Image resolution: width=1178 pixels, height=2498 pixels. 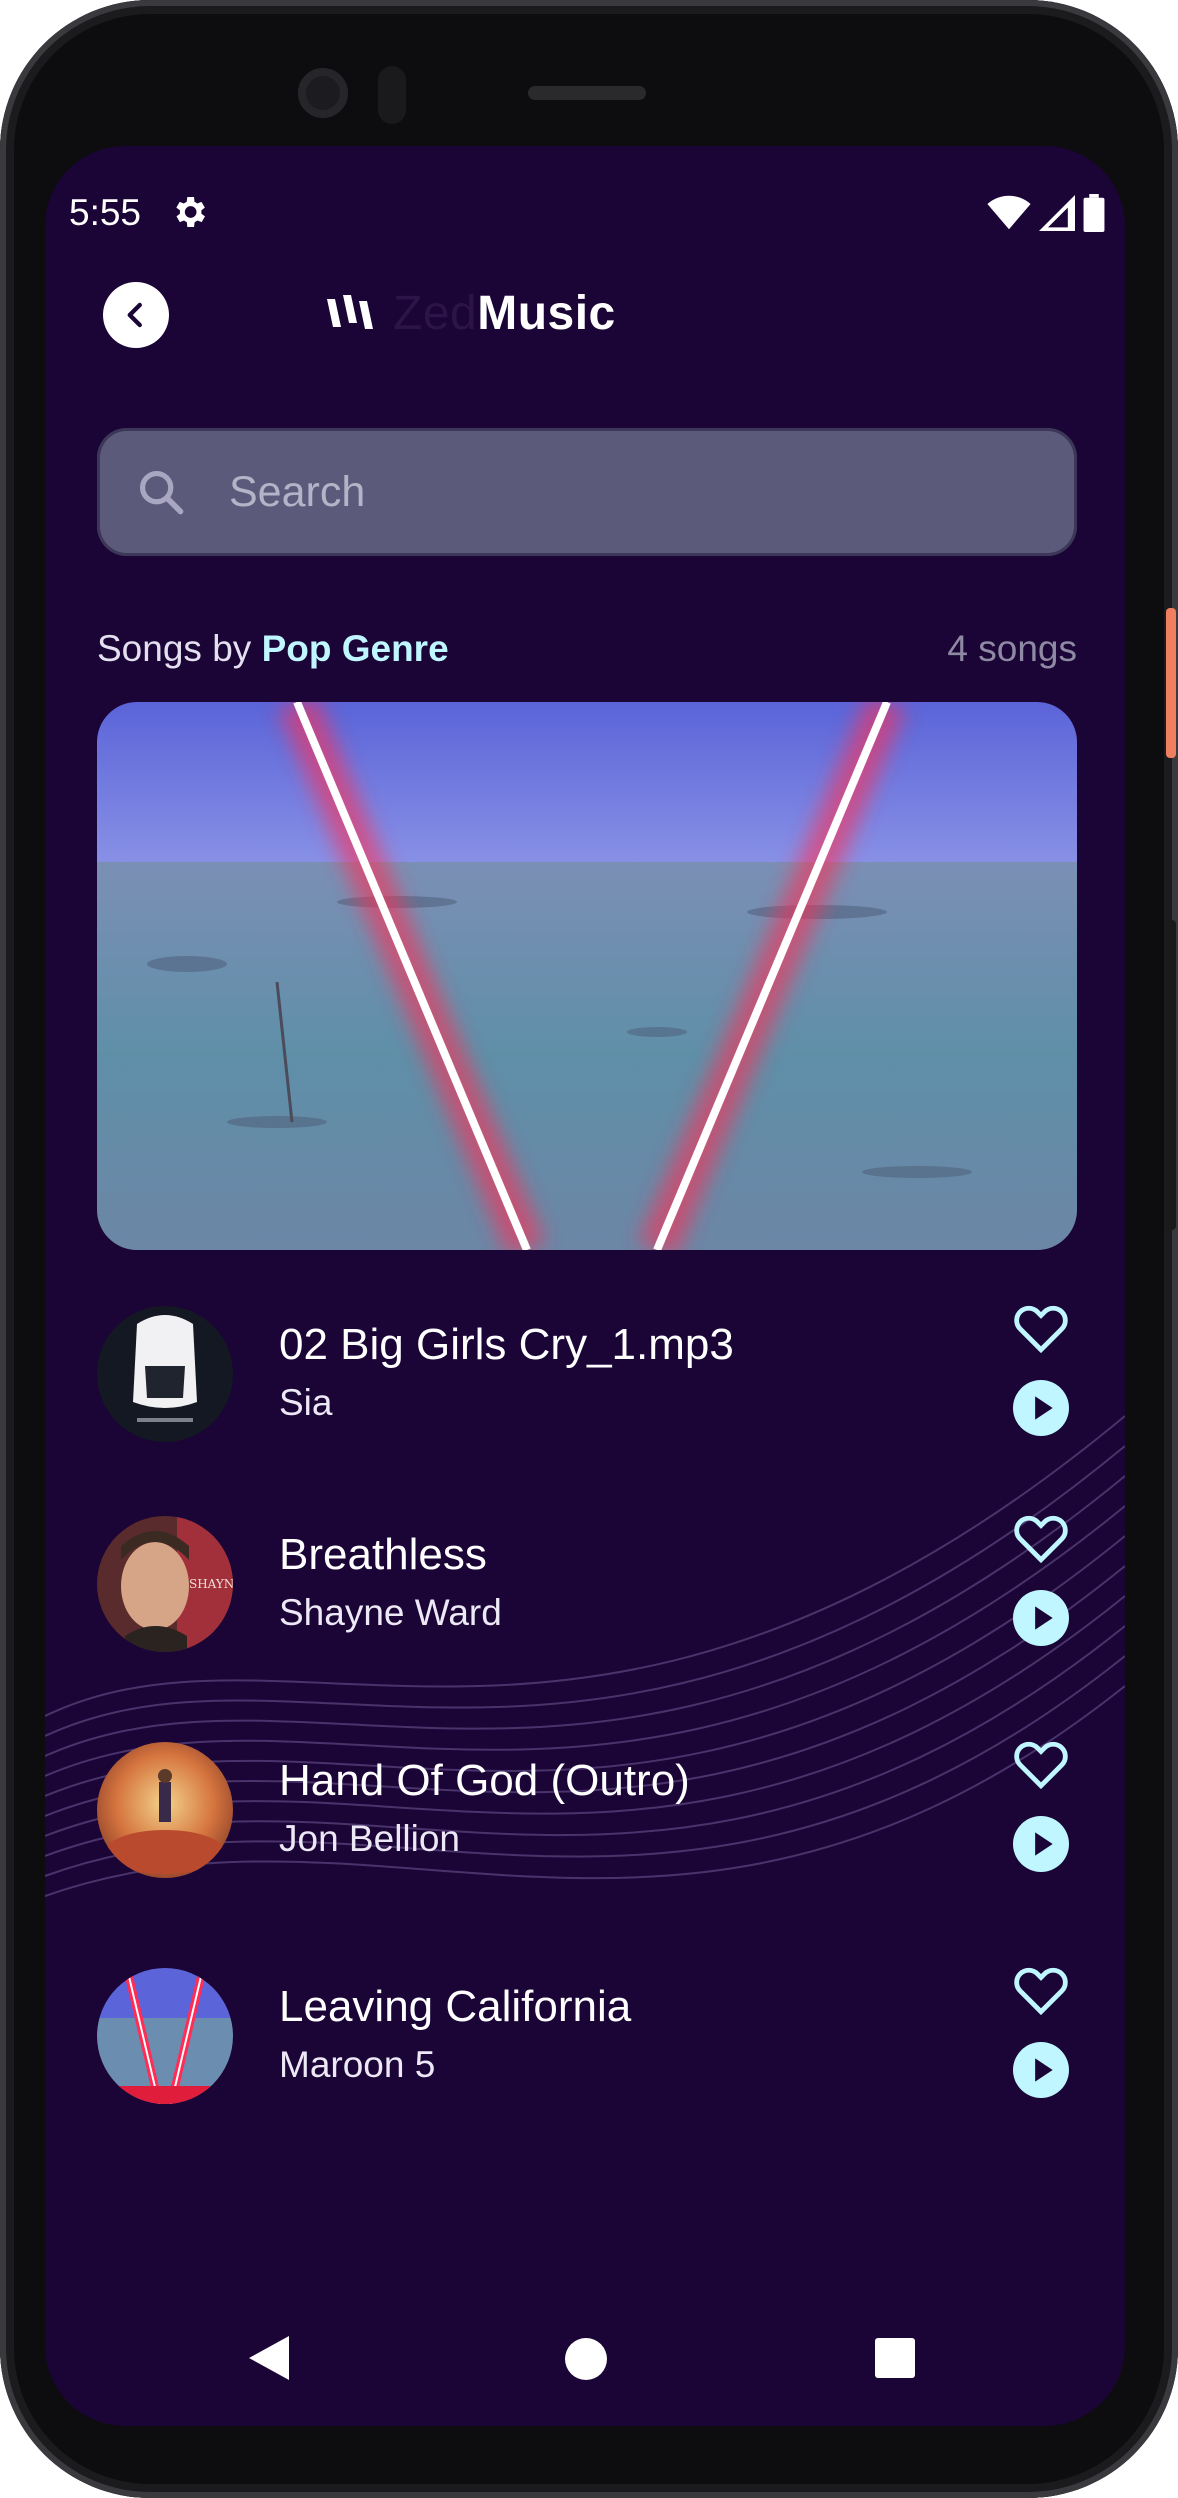 What do you see at coordinates (587, 1390) in the screenshot?
I see `song-row: 02 Big Girls Cry_1.mp3 Sia` at bounding box center [587, 1390].